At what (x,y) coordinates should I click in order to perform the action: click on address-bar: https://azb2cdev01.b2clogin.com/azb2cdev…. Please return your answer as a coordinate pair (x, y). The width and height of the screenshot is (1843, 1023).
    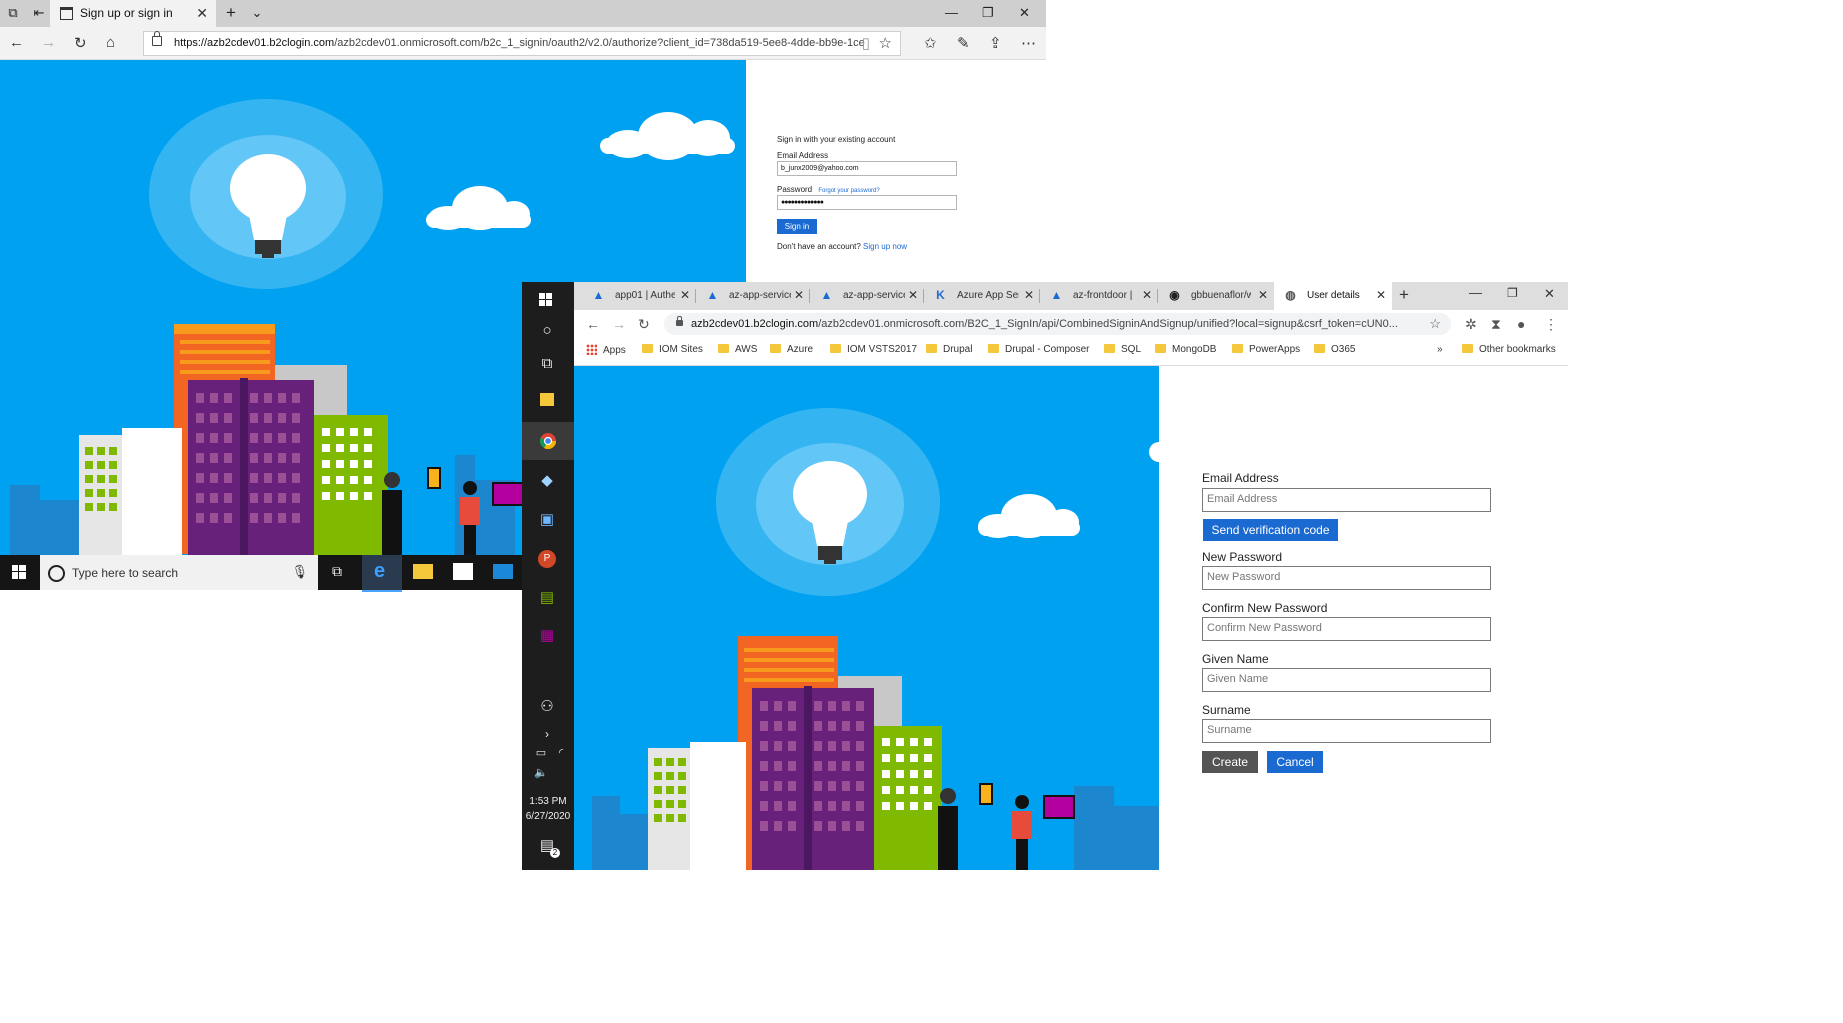
    Looking at the image, I should click on (522, 43).